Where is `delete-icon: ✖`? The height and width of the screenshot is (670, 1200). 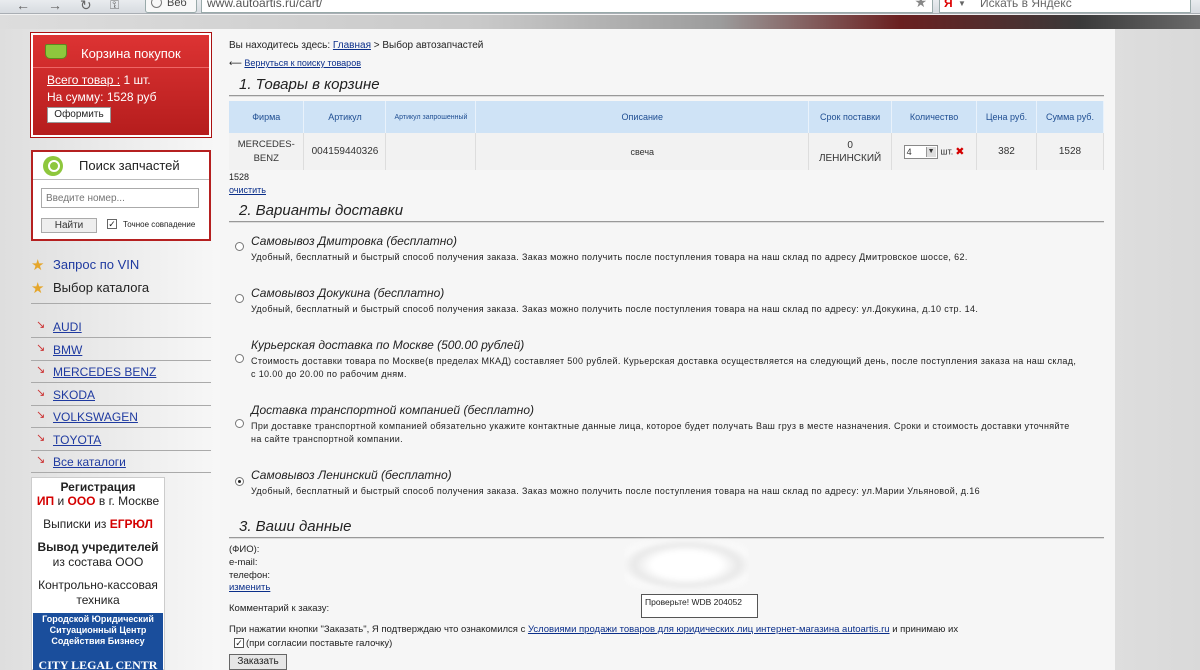 delete-icon: ✖ is located at coordinates (959, 151).